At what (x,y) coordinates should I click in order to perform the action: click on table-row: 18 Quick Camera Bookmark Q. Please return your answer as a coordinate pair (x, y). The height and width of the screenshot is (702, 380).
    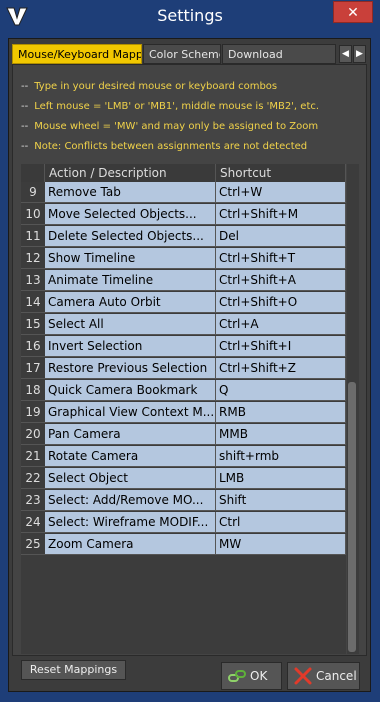
    Looking at the image, I should click on (183, 390).